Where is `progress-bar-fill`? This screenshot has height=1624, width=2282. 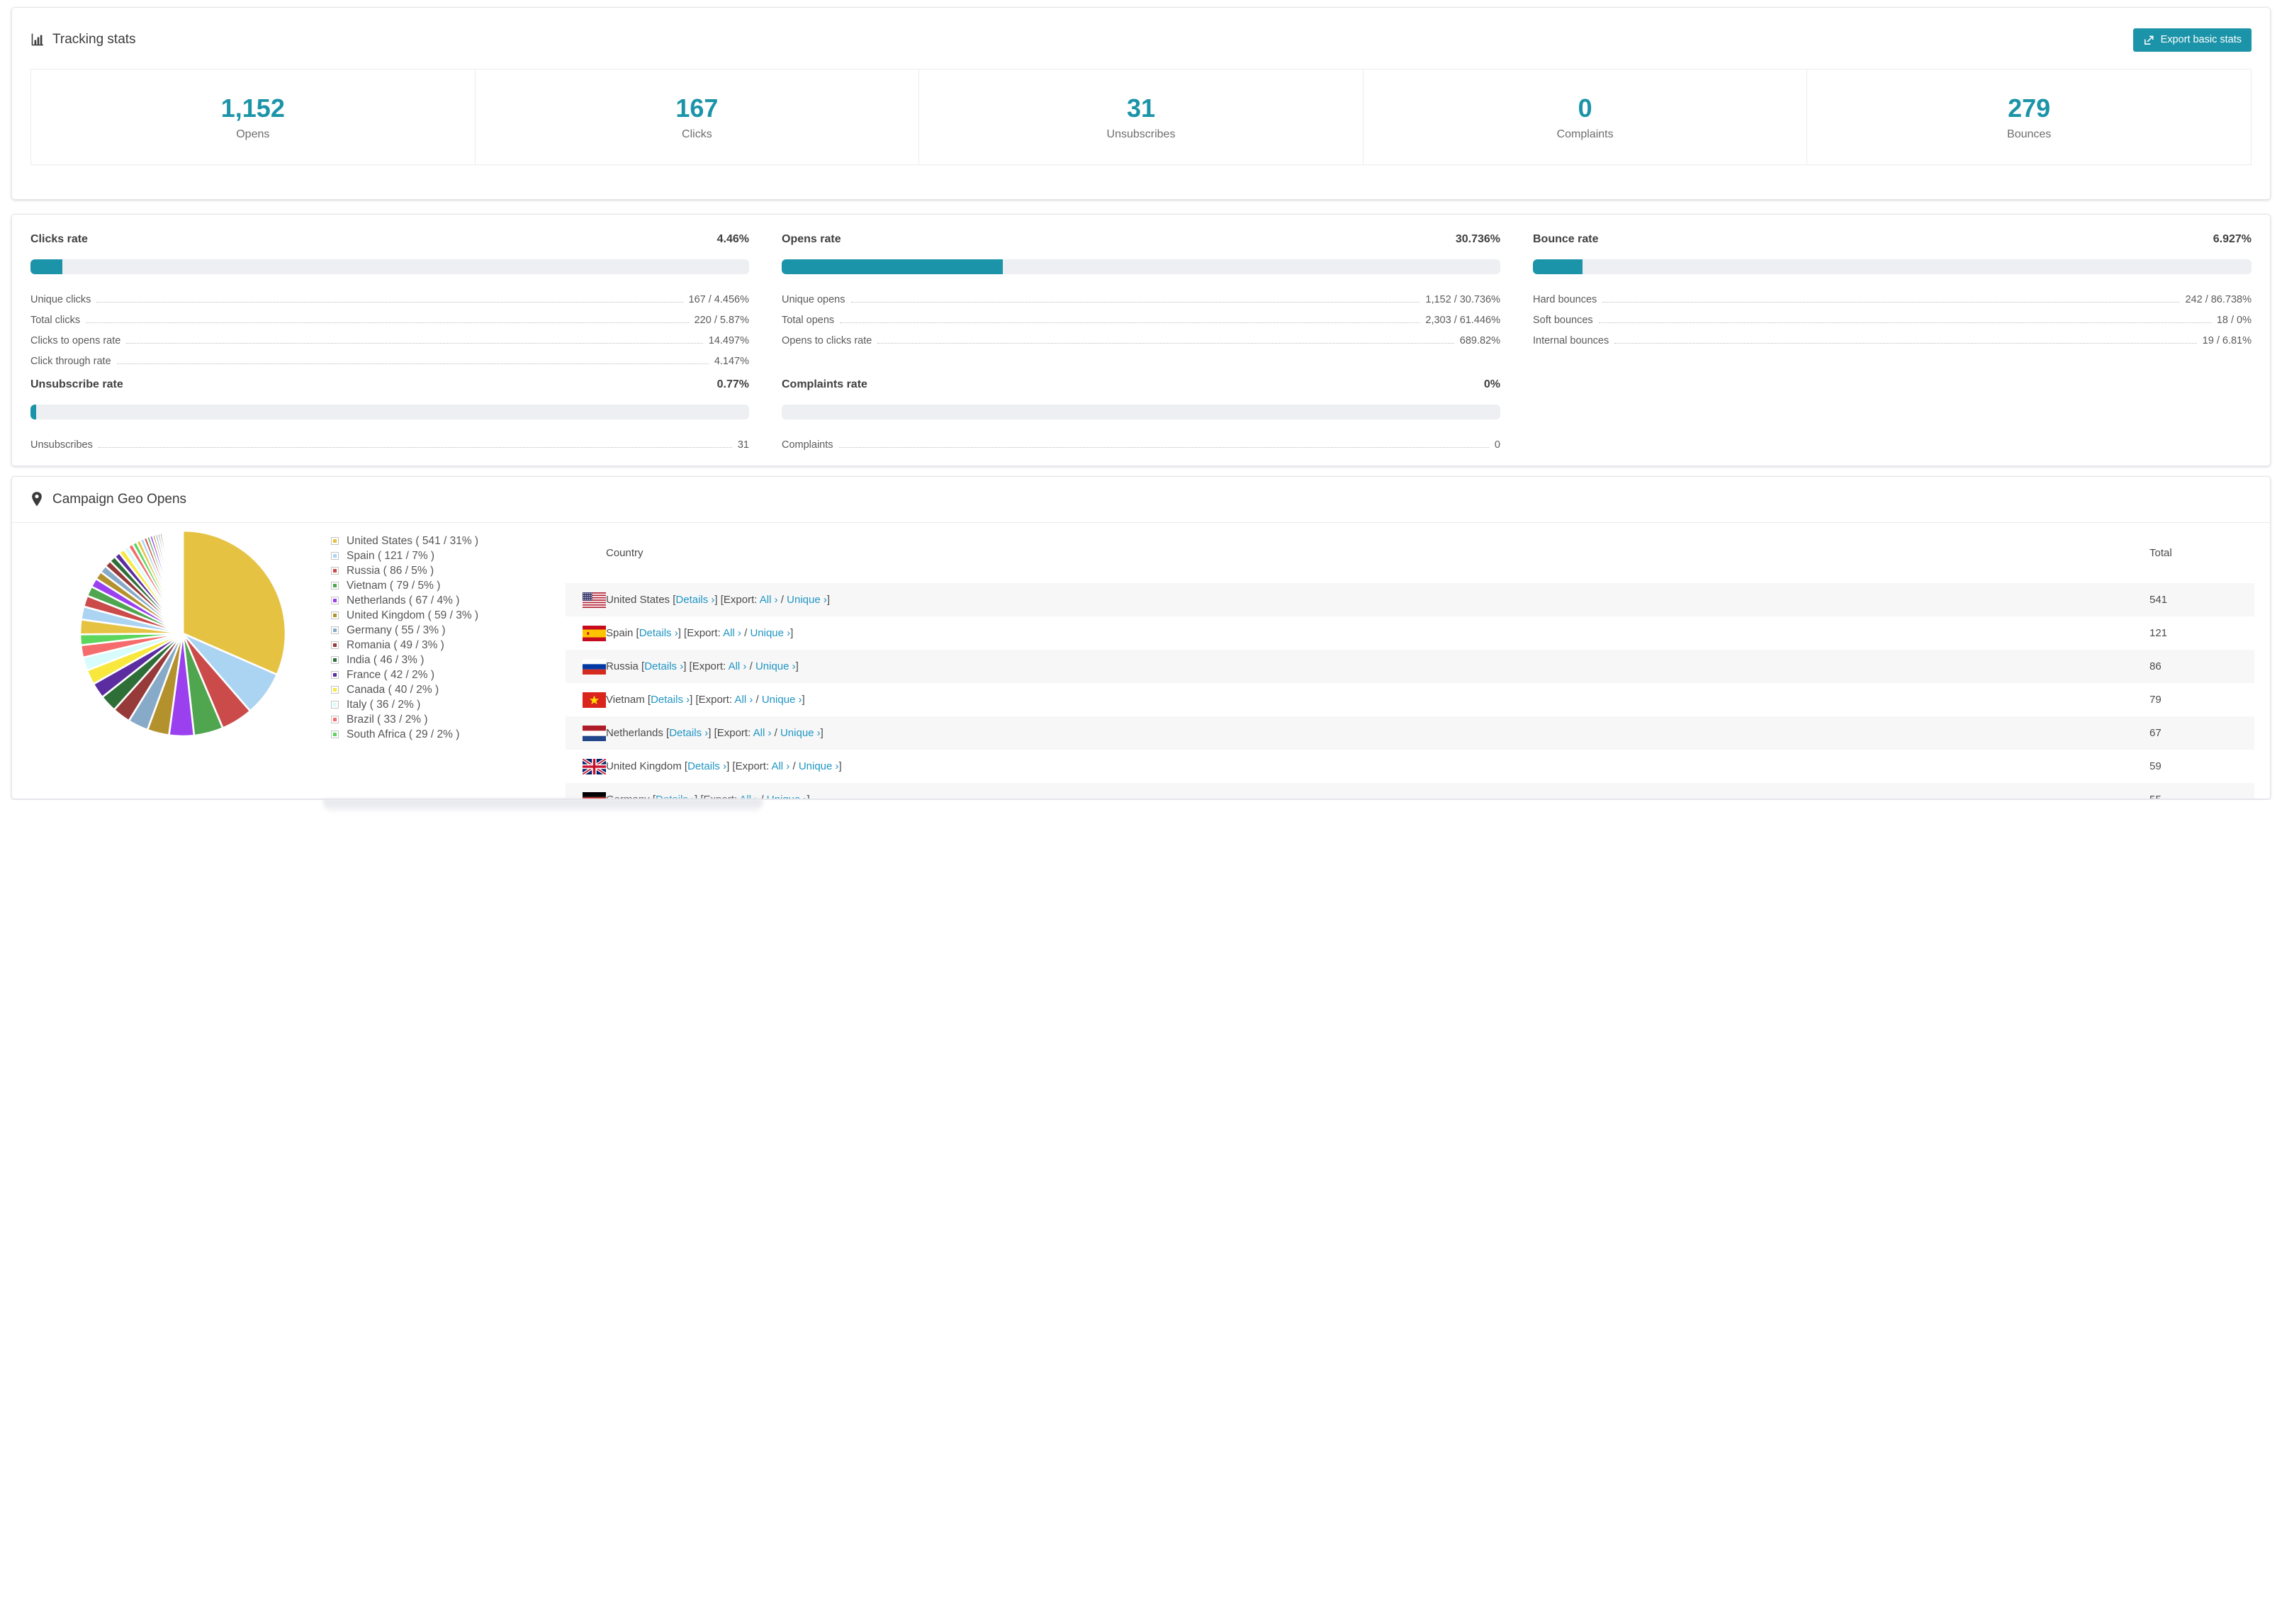 progress-bar-fill is located at coordinates (47, 267).